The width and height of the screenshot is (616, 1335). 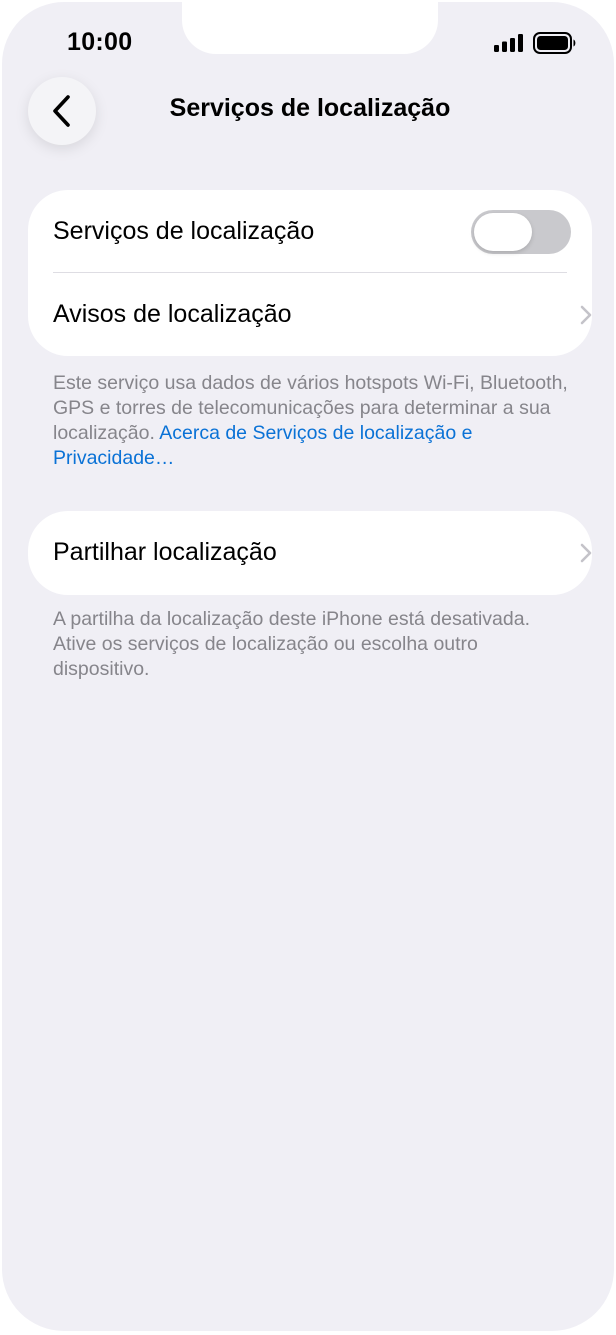 What do you see at coordinates (172, 314) in the screenshot?
I see `location-alerts-label: Avisos de localização` at bounding box center [172, 314].